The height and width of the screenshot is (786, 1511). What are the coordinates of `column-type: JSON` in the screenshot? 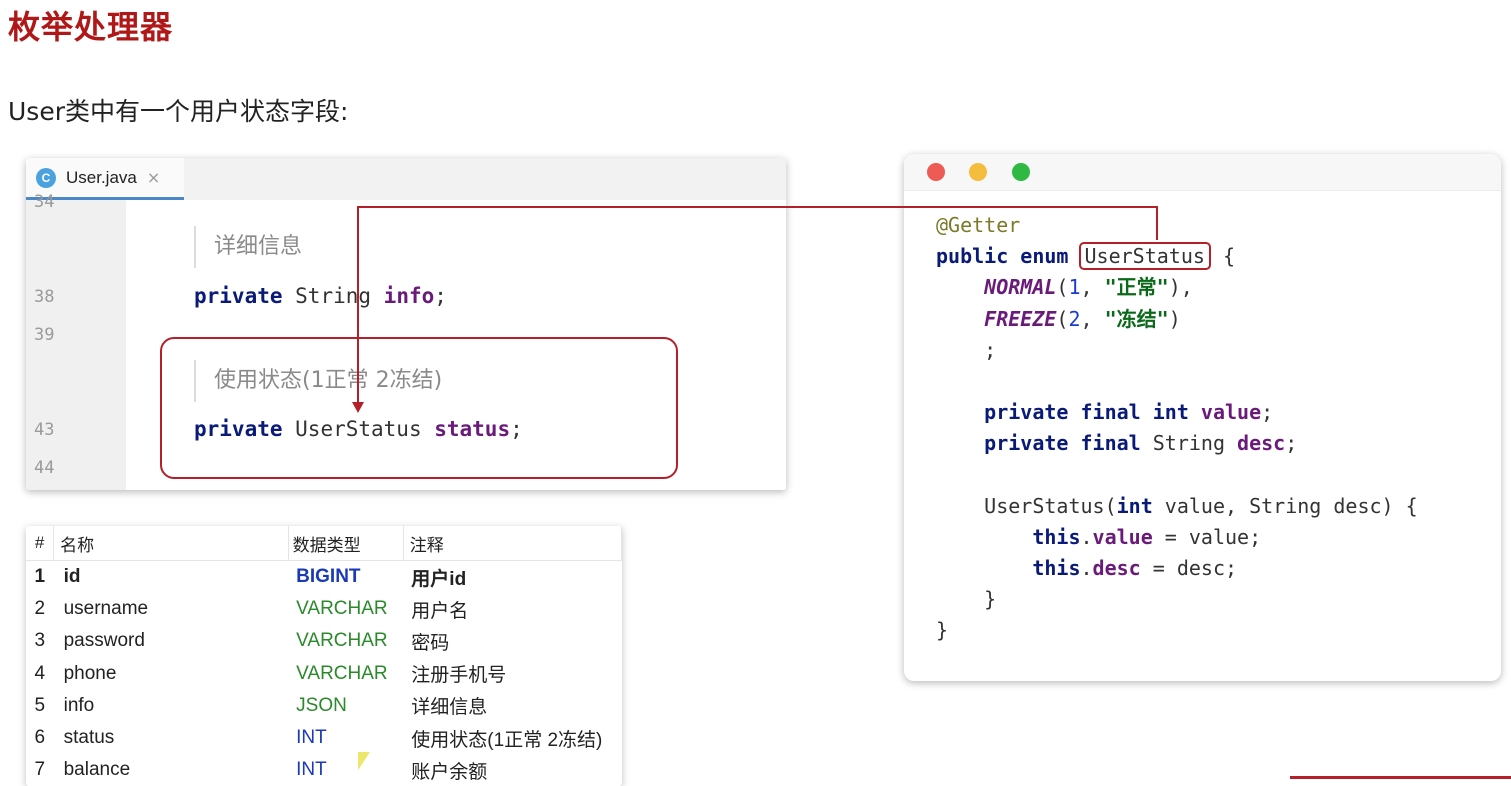 It's located at (321, 705).